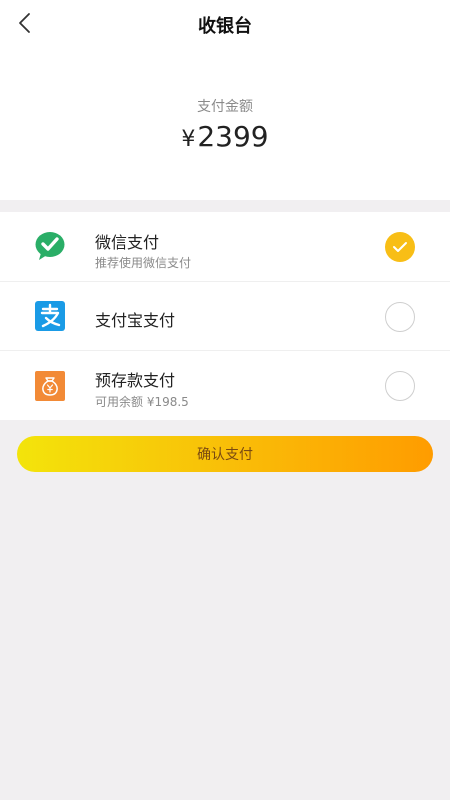 The height and width of the screenshot is (800, 450). Describe the element at coordinates (225, 246) in the screenshot. I see `payment-method-wechat: 微信支付 推荐使用微信支付` at that location.